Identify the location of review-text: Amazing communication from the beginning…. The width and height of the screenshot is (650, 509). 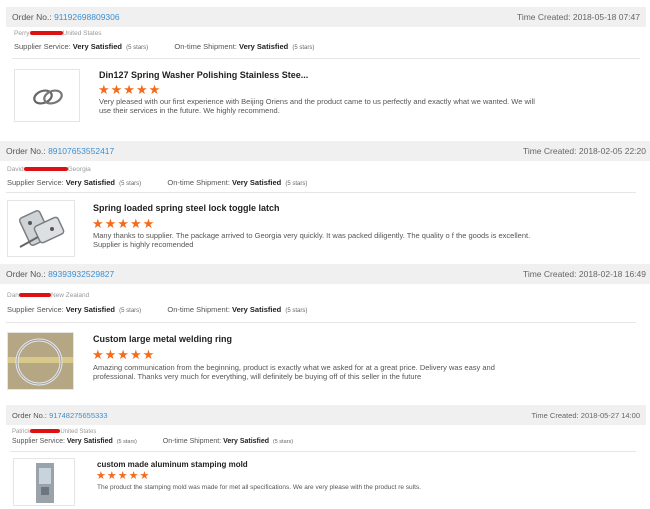
(294, 372).